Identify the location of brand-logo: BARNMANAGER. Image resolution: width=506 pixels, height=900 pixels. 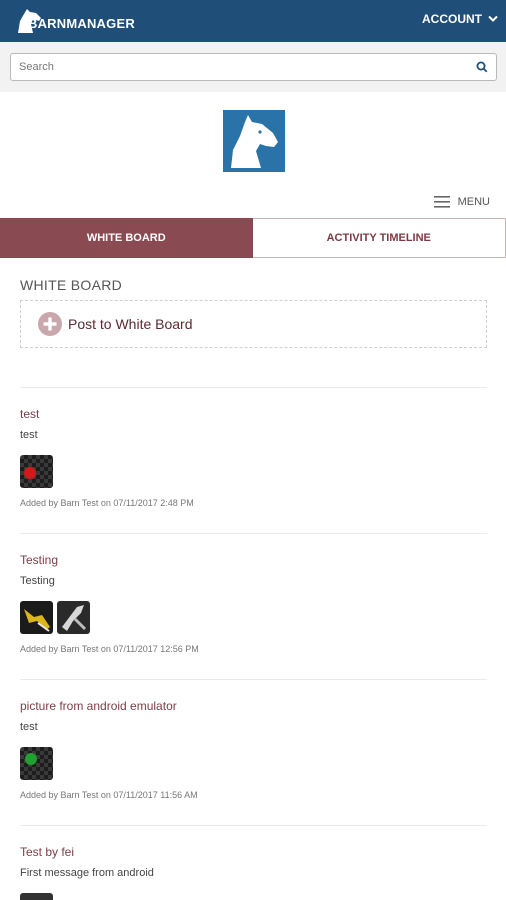
(74, 21).